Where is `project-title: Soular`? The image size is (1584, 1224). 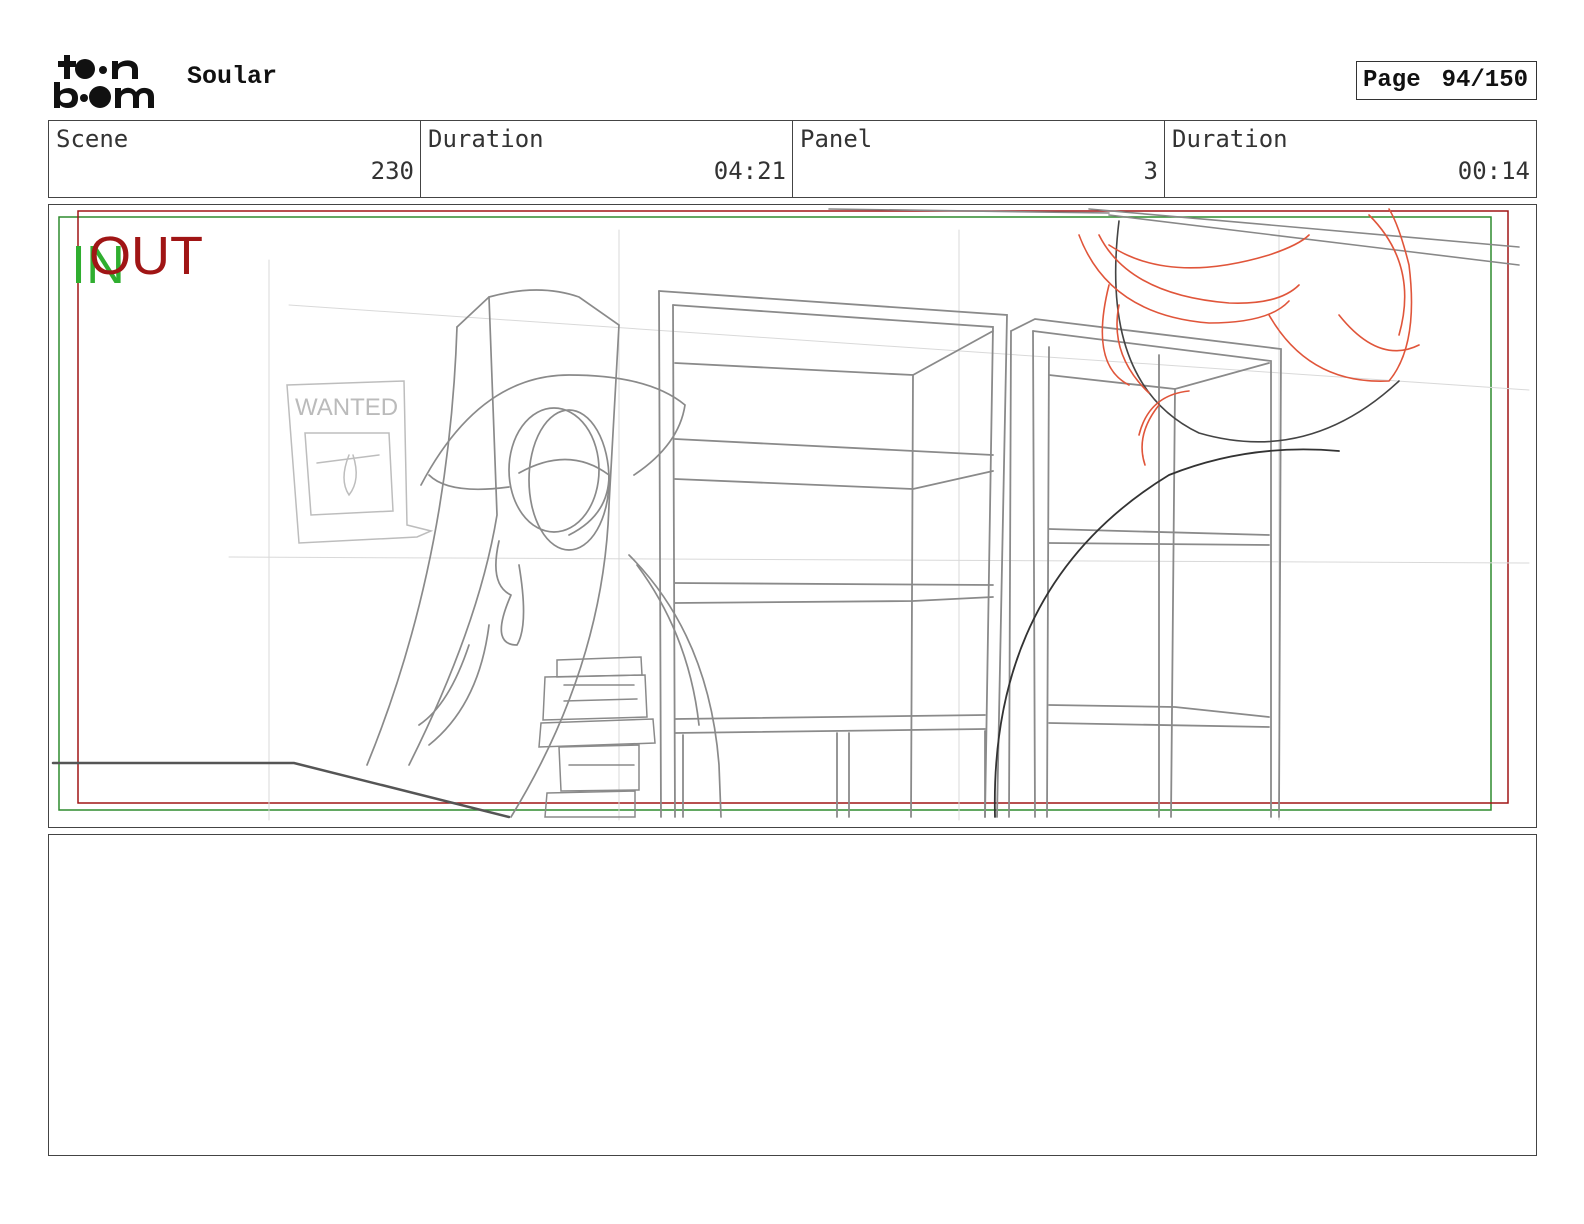
project-title: Soular is located at coordinates (232, 76).